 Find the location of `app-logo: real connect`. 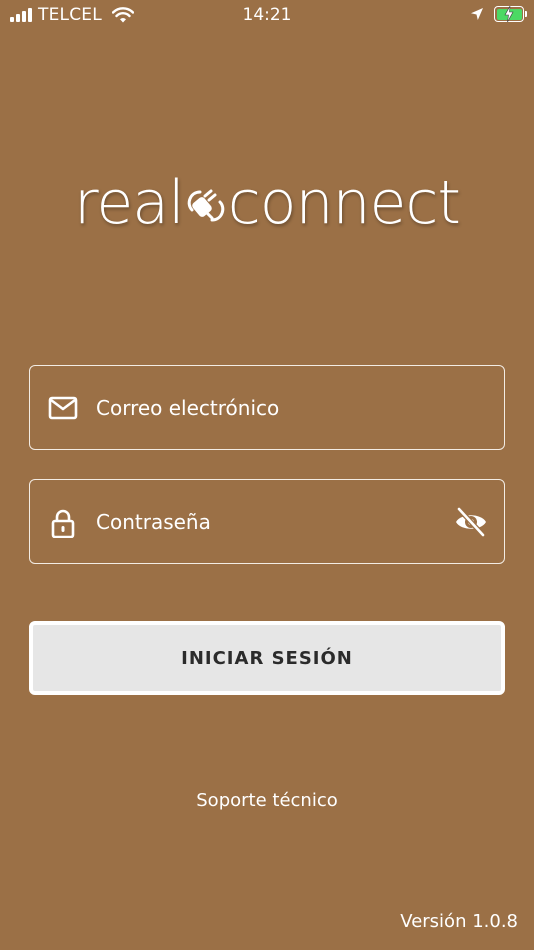

app-logo: real connect is located at coordinates (267, 203).